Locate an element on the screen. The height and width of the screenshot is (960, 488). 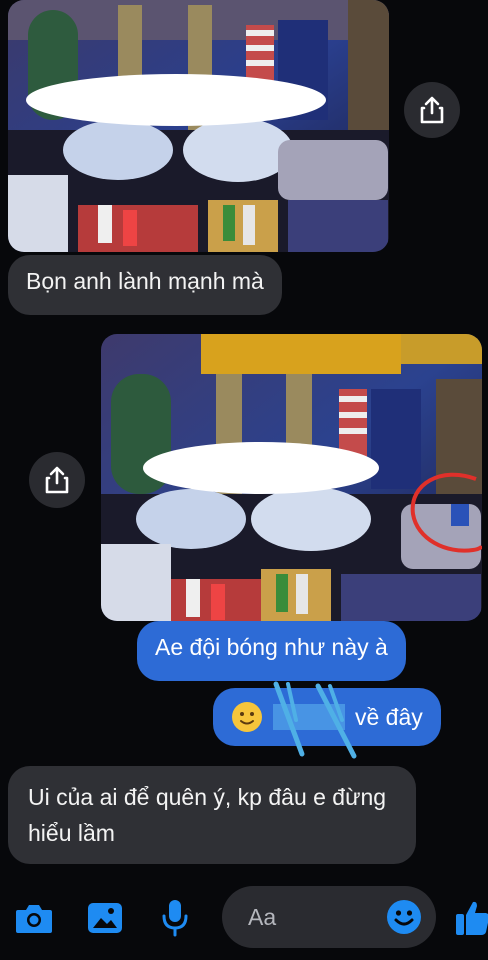
outgoing-message: Ae đội bóng như này à is located at coordinates (271, 651).